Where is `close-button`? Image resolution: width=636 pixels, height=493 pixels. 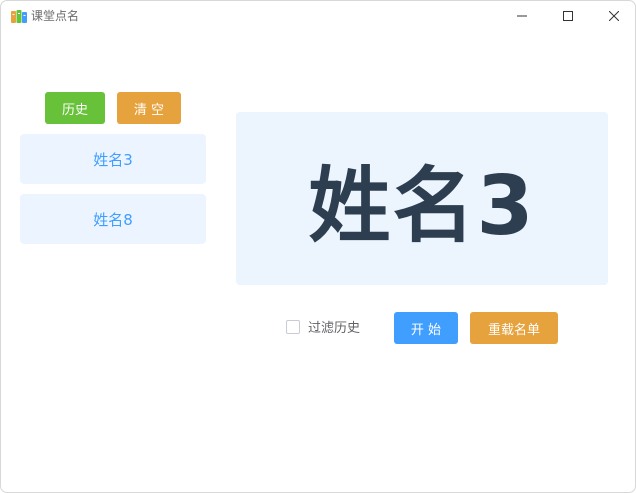
close-button is located at coordinates (613, 16).